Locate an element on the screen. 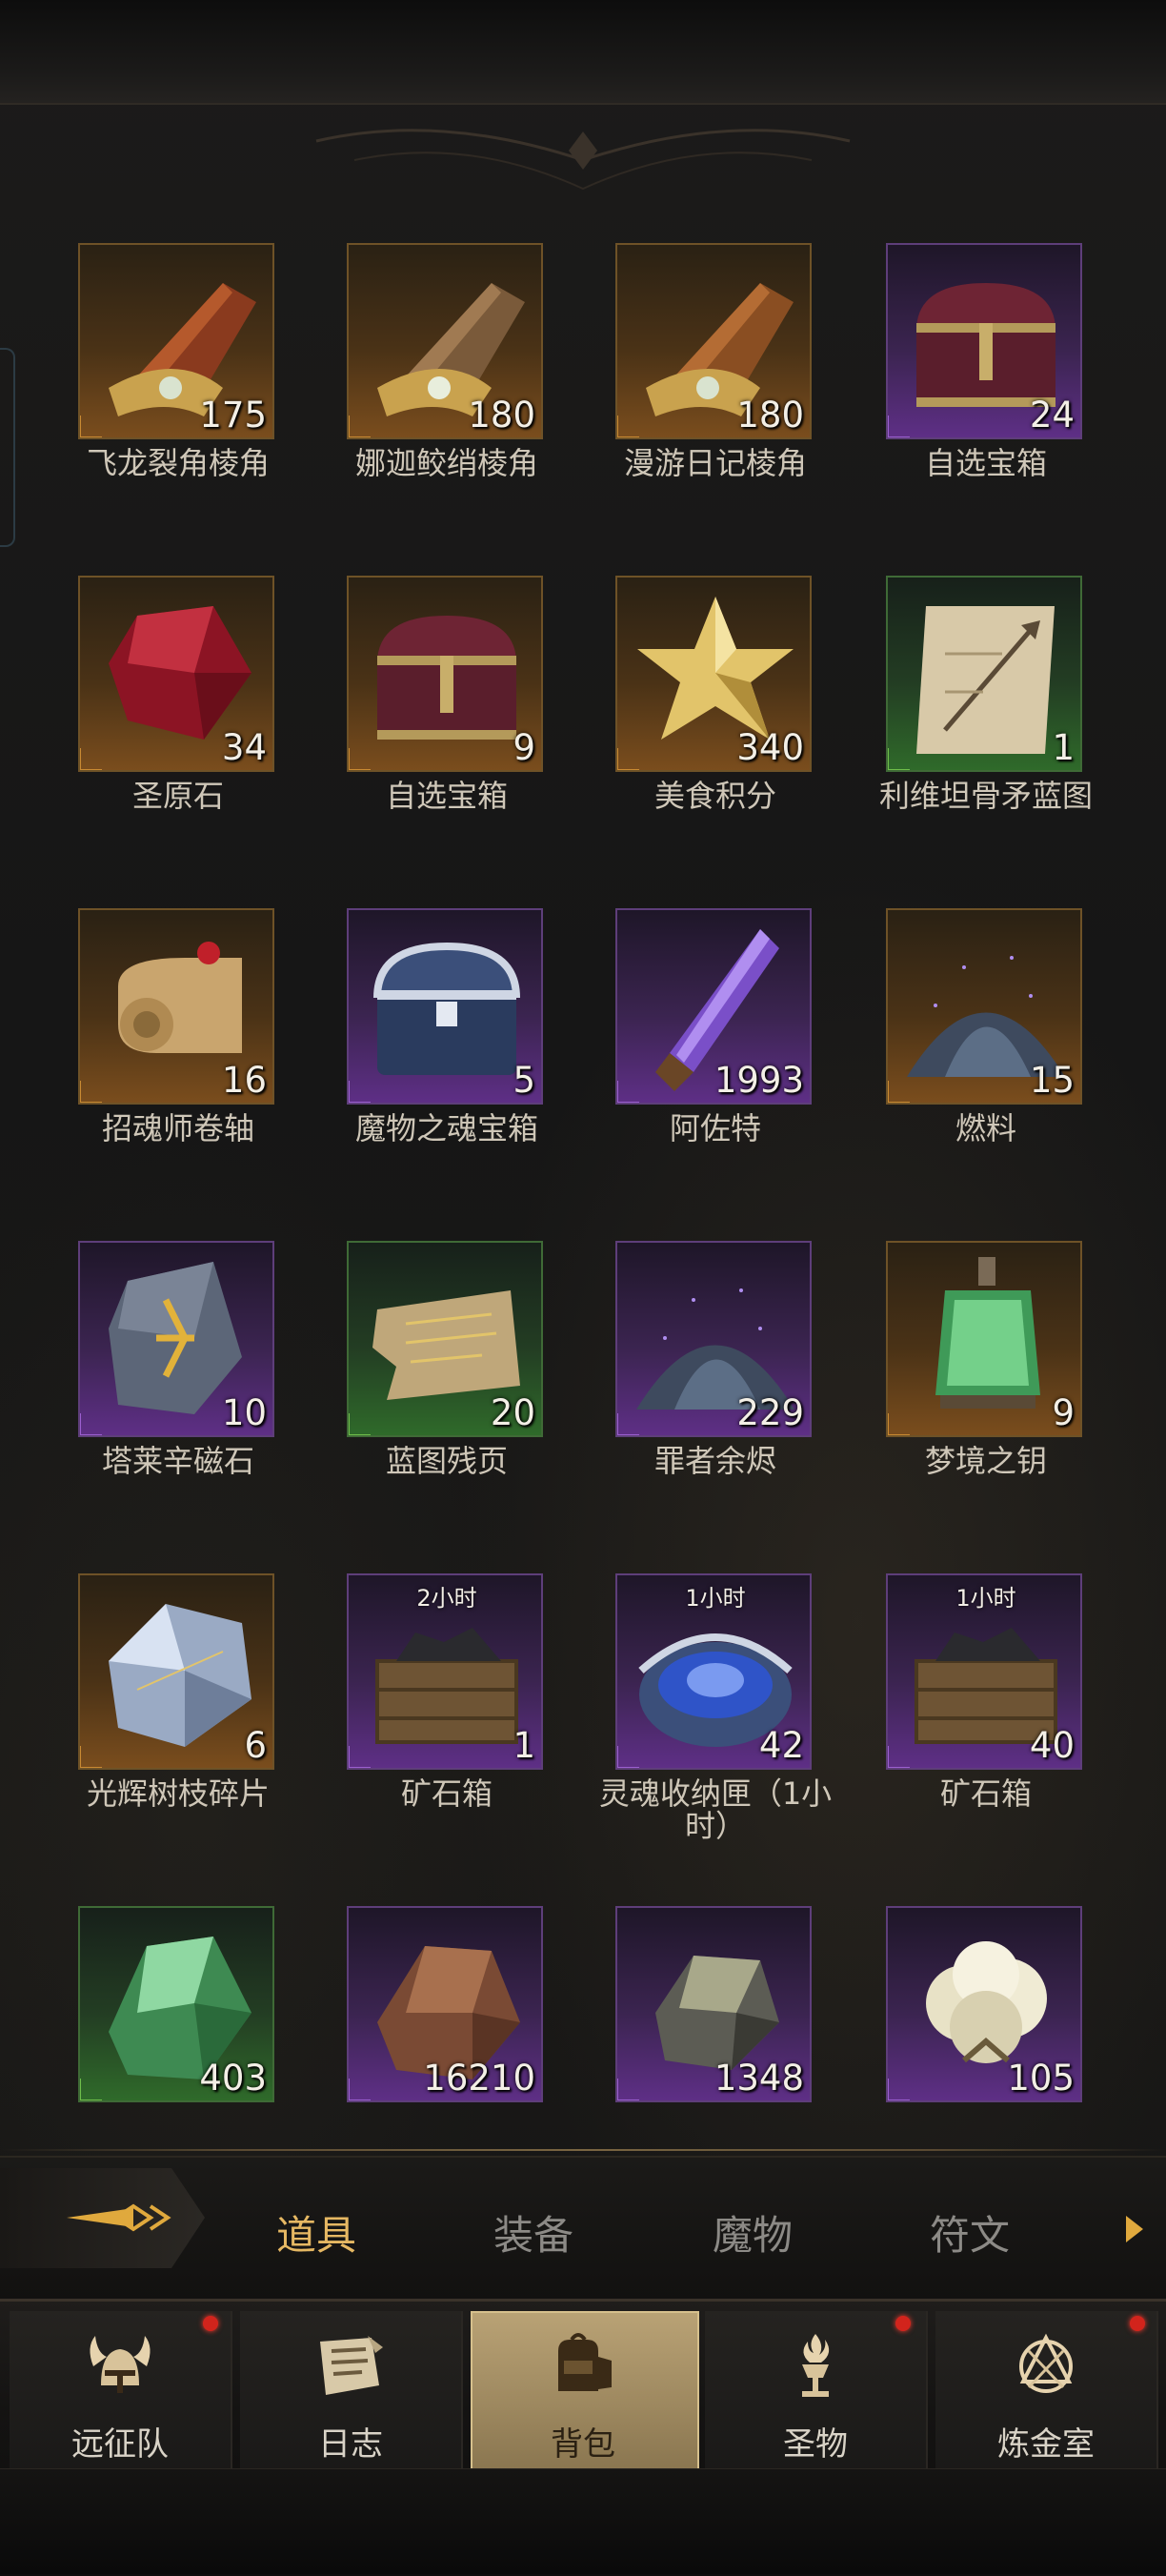 The image size is (1166, 2576). item-slot: 340 is located at coordinates (714, 674).